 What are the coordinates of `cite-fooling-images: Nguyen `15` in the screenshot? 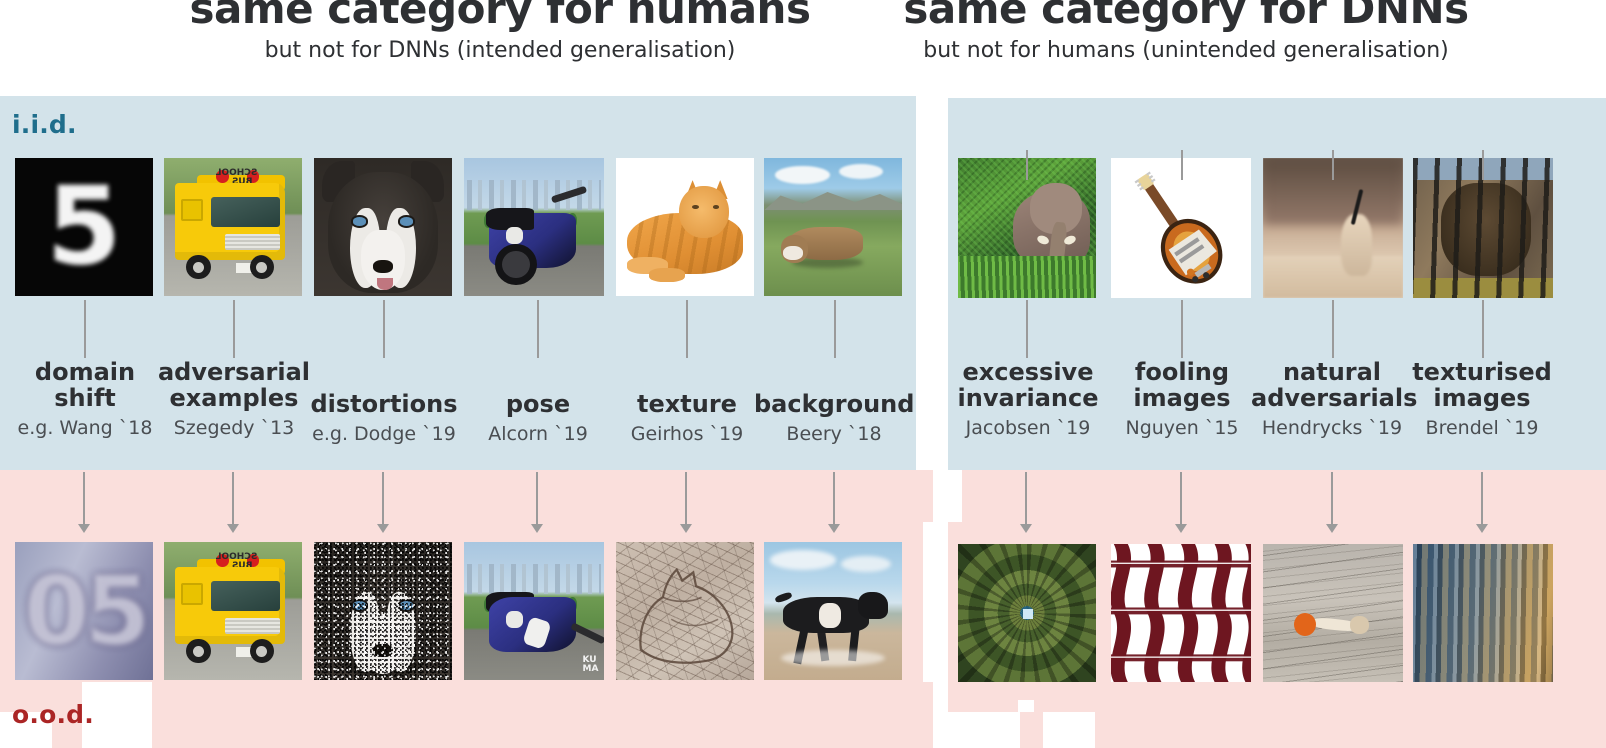 It's located at (1182, 427).